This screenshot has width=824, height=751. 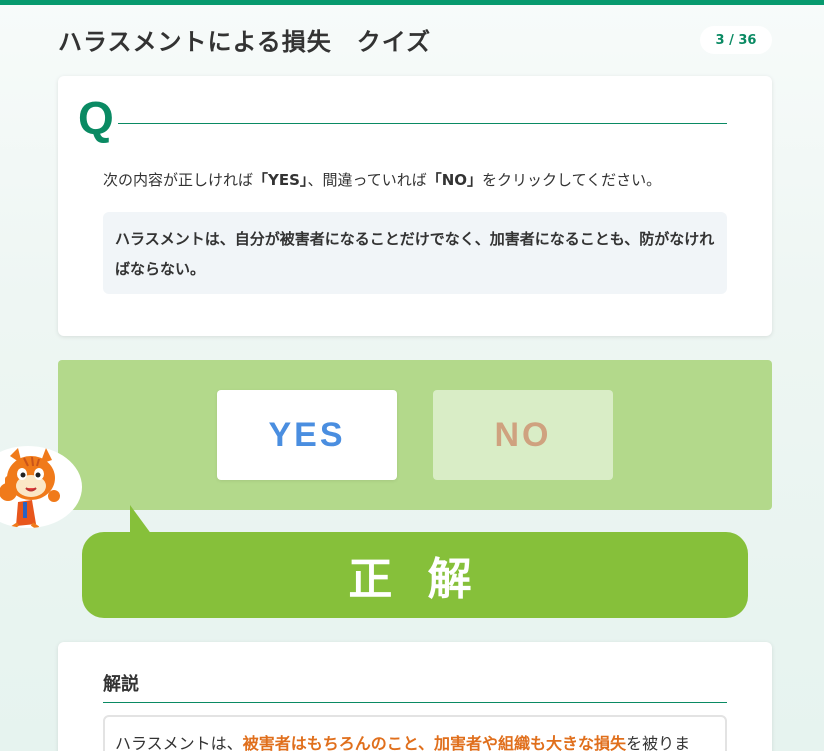 I want to click on progress-badge: 3 / 36, so click(x=736, y=40).